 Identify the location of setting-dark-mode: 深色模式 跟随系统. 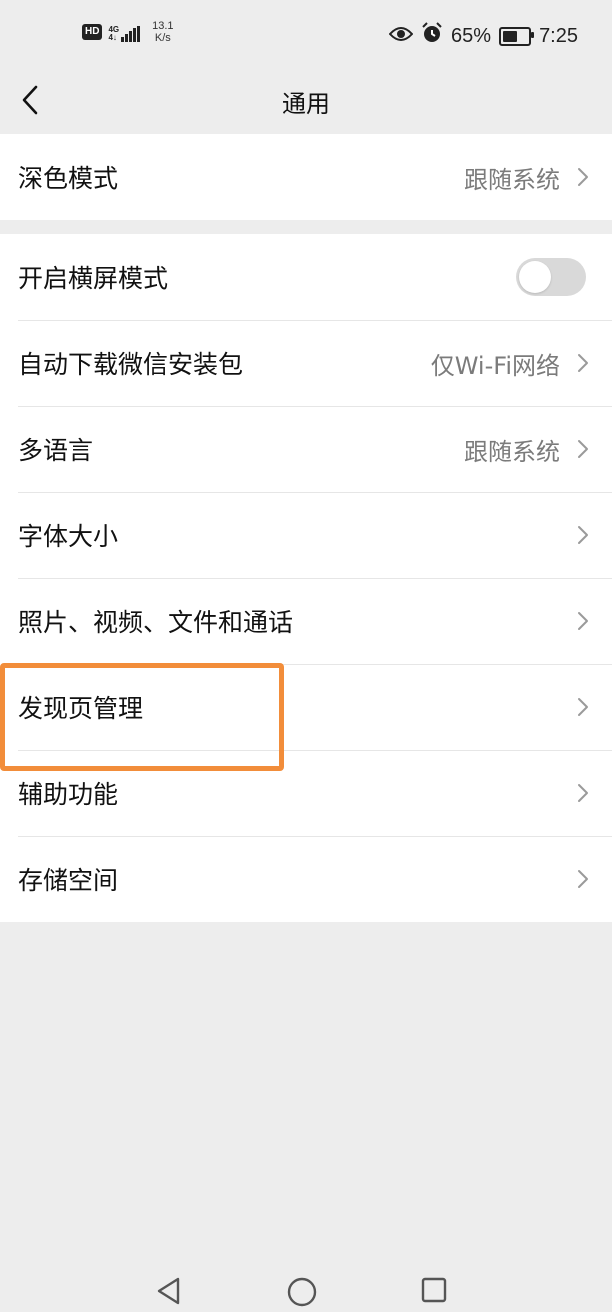
(306, 177).